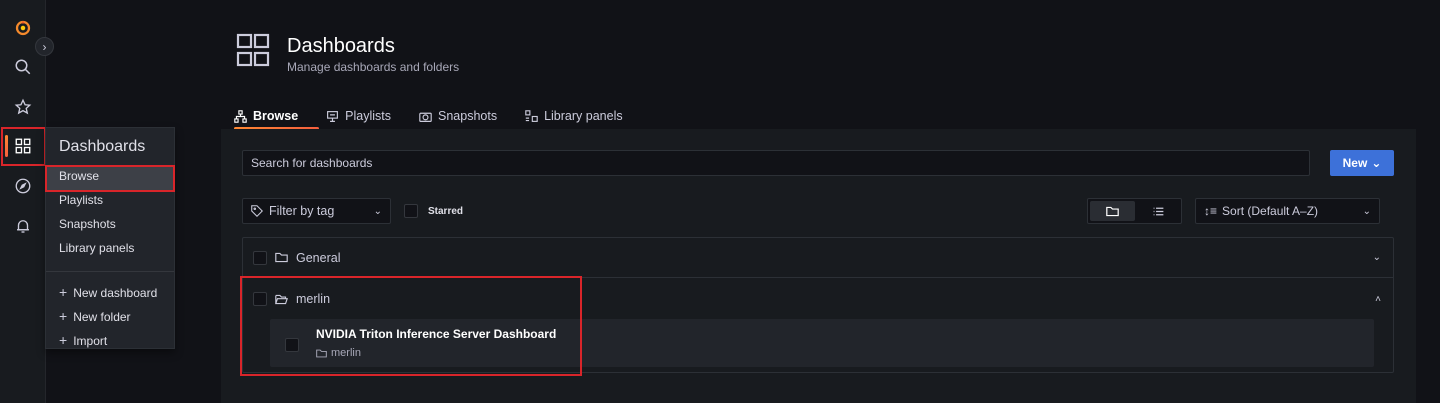 The width and height of the screenshot is (1440, 403). Describe the element at coordinates (110, 271) in the screenshot. I see `divider` at that location.